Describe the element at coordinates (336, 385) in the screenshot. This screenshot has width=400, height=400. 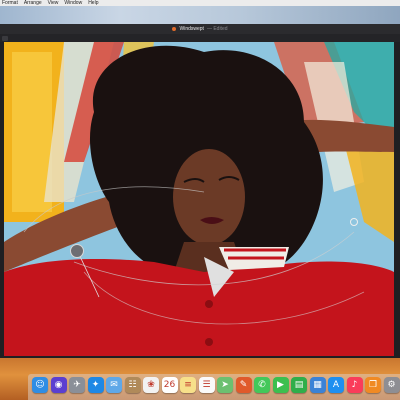
I see `app-store-icon: A` at that location.